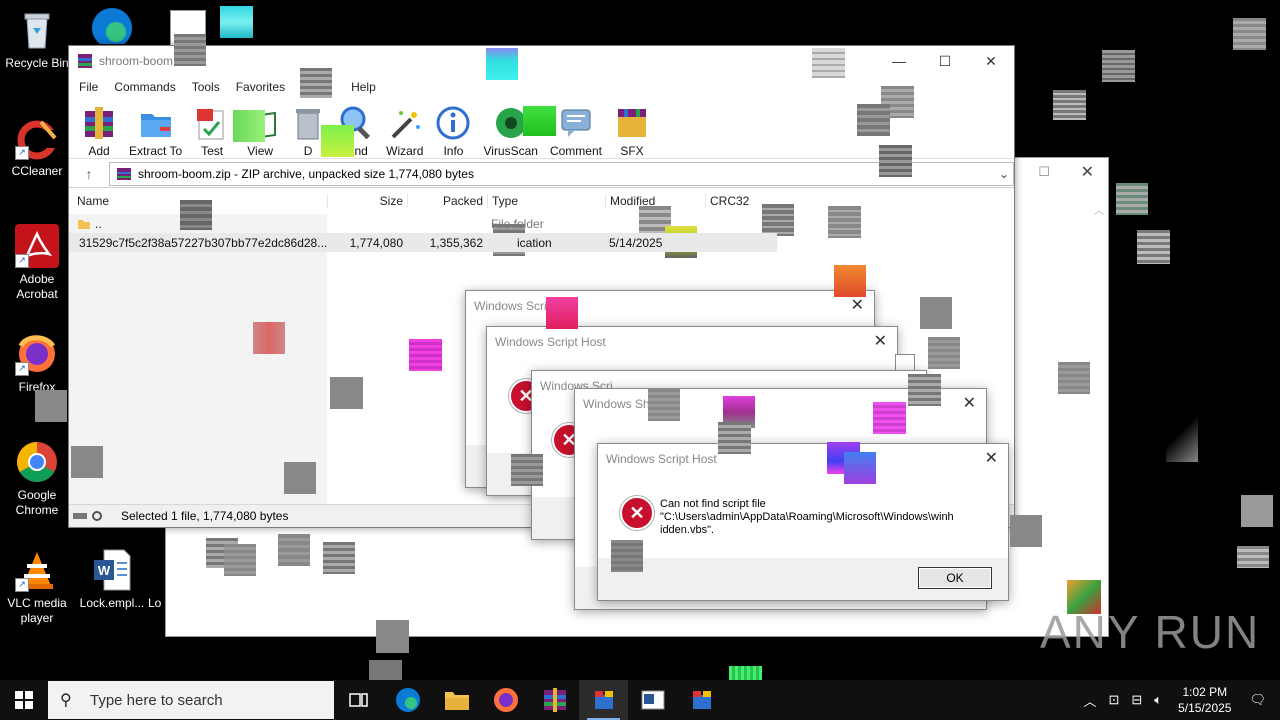  I want to click on firefox-icon, so click(505, 700).